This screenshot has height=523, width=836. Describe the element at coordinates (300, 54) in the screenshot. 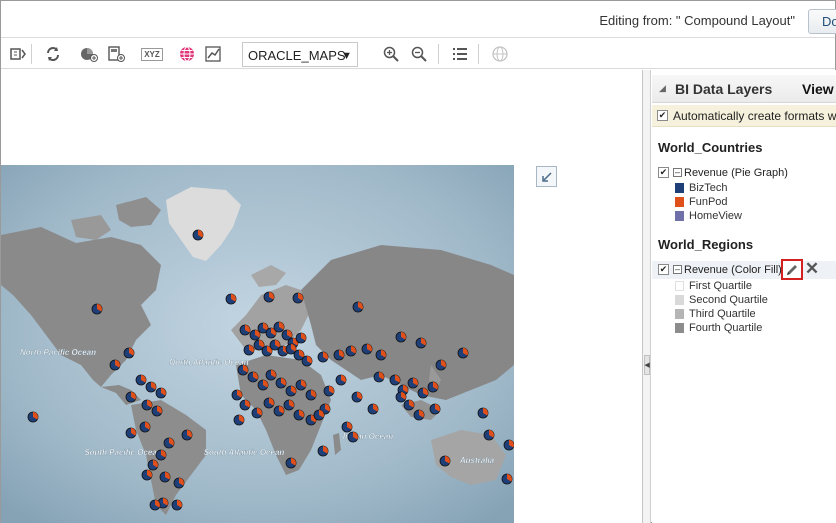

I see `basemap-select: ORACLE_MAPS ▼` at that location.